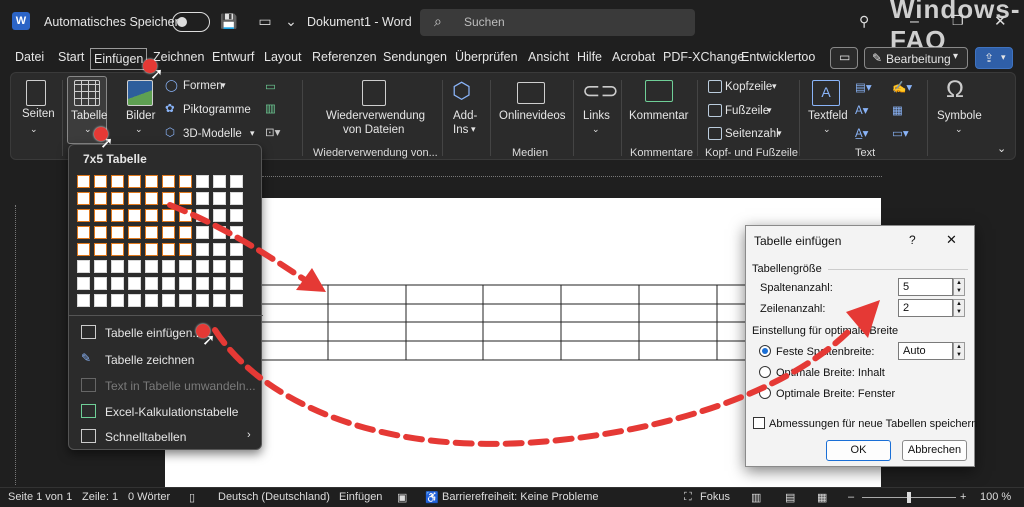 This screenshot has width=1024, height=507. I want to click on status-focus: Fokus, so click(715, 497).